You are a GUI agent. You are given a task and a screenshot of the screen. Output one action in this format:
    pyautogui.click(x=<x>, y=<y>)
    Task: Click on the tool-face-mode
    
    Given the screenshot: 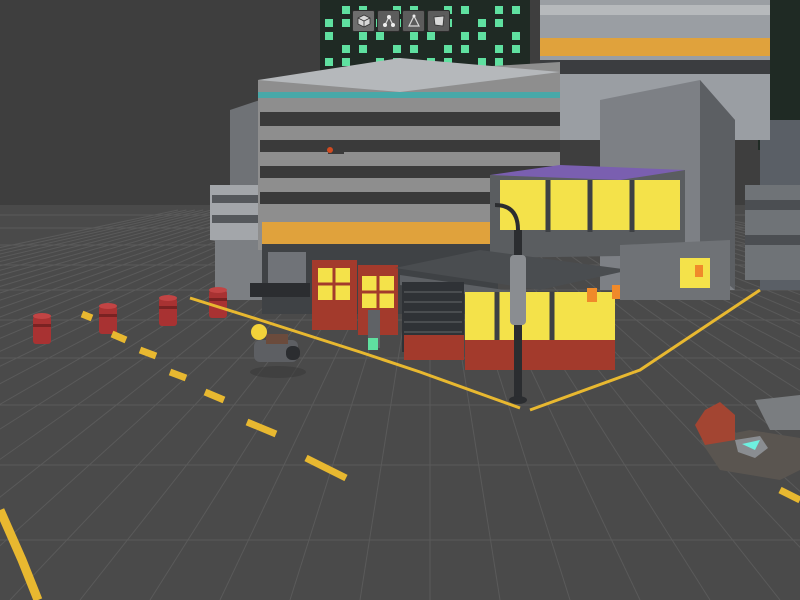 What is the action you would take?
    pyautogui.click(x=438, y=21)
    